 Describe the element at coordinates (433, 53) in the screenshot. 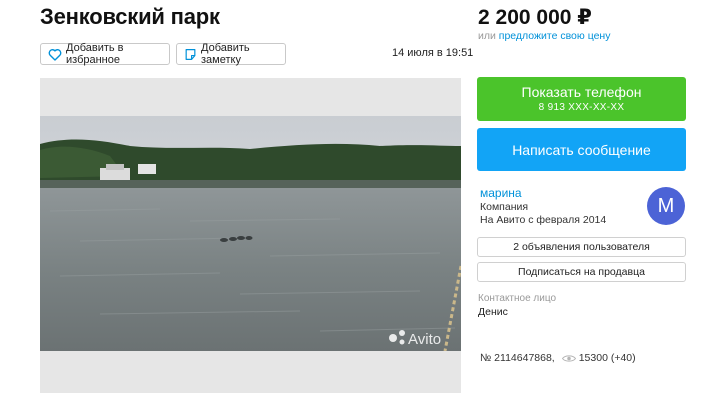

I see `publish-date: 14 июля в 19:51` at that location.